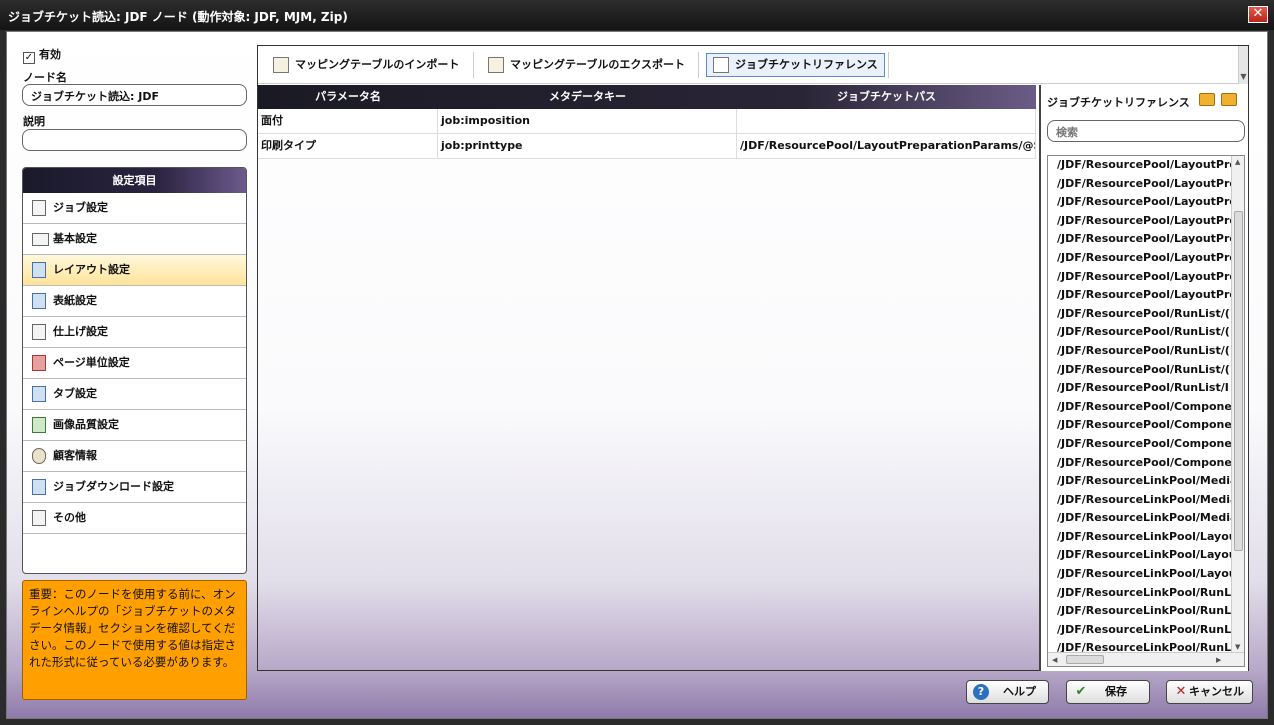 This screenshot has height=725, width=1274. I want to click on settings-item-layout: レイアウト設定, so click(134, 270).